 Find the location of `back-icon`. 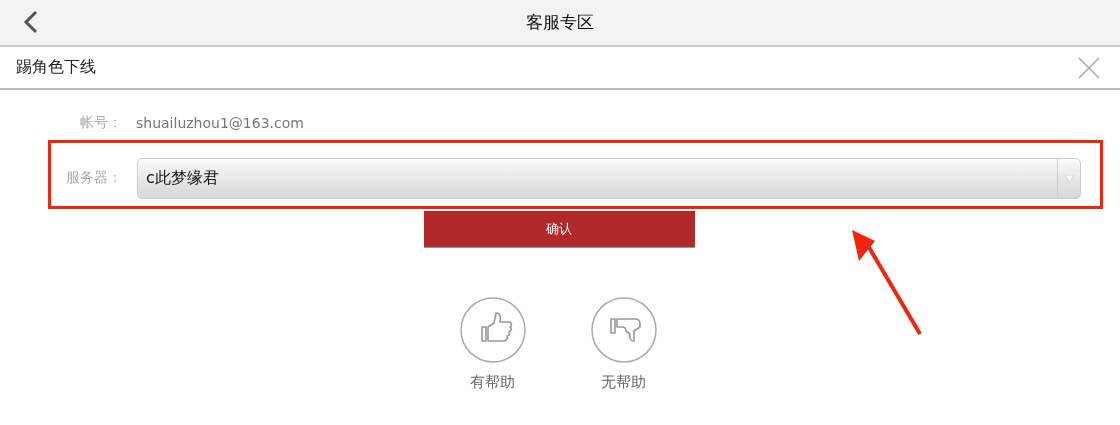

back-icon is located at coordinates (31, 22).